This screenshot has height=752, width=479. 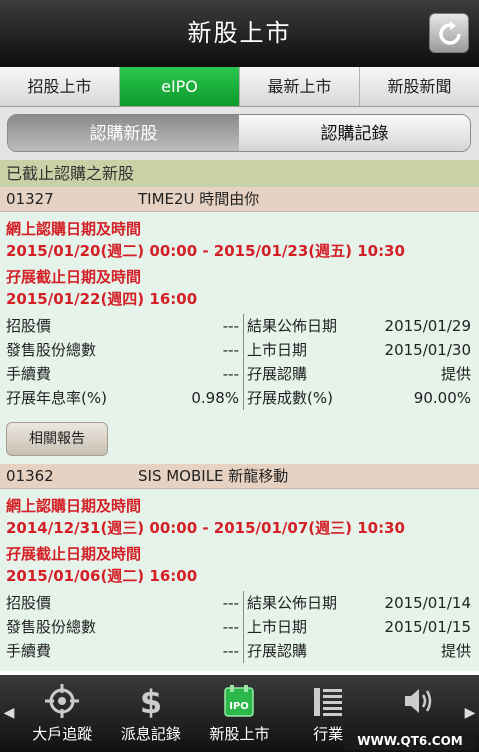 What do you see at coordinates (328, 734) in the screenshot?
I see `nav-label: 行業` at bounding box center [328, 734].